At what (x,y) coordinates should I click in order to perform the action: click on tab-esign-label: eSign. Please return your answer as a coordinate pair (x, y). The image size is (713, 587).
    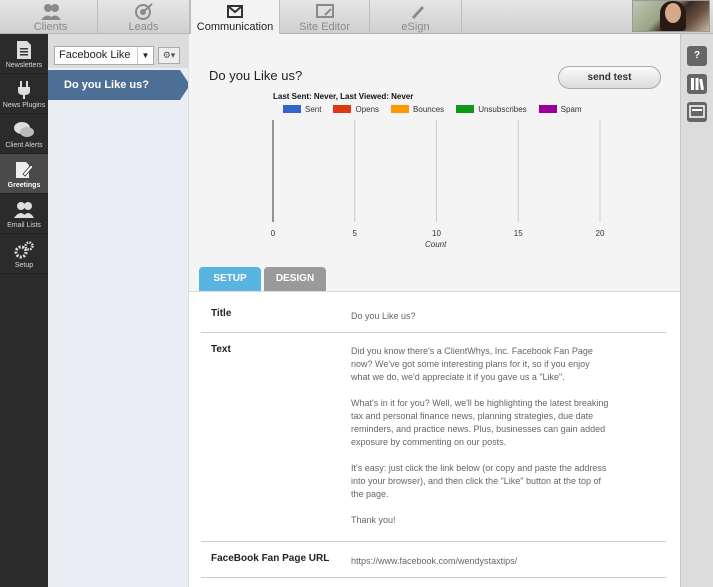
    Looking at the image, I should click on (415, 27).